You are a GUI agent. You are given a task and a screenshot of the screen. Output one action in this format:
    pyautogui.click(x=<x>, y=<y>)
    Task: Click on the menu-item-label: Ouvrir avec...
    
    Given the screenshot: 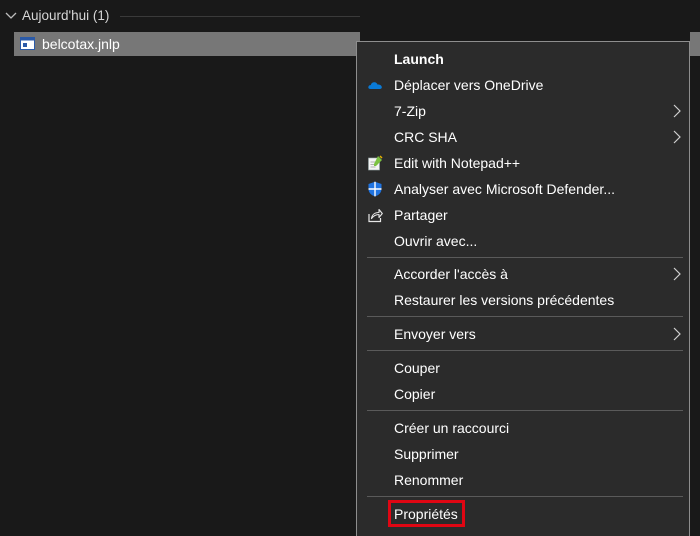 What is the action you would take?
    pyautogui.click(x=436, y=241)
    